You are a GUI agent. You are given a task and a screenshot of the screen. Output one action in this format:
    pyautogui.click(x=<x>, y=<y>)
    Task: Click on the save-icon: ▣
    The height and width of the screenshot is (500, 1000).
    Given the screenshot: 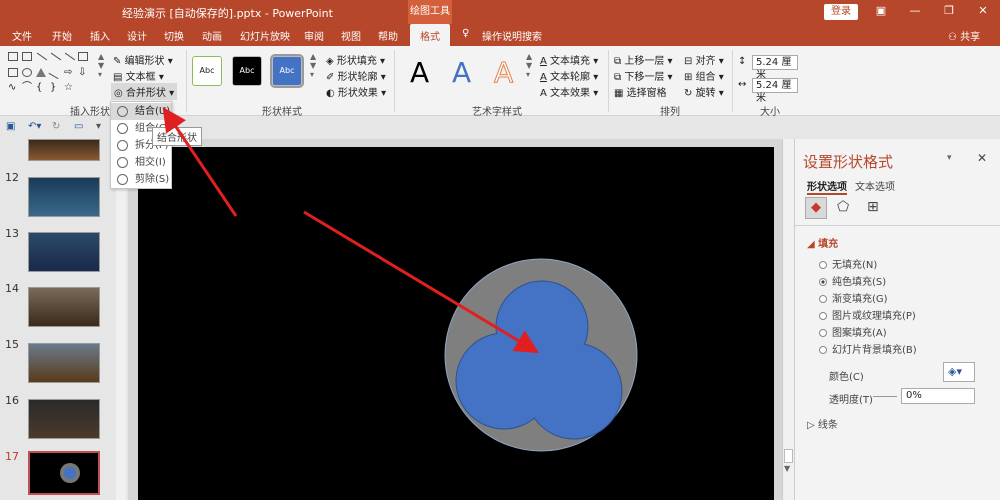 What is the action you would take?
    pyautogui.click(x=10, y=126)
    